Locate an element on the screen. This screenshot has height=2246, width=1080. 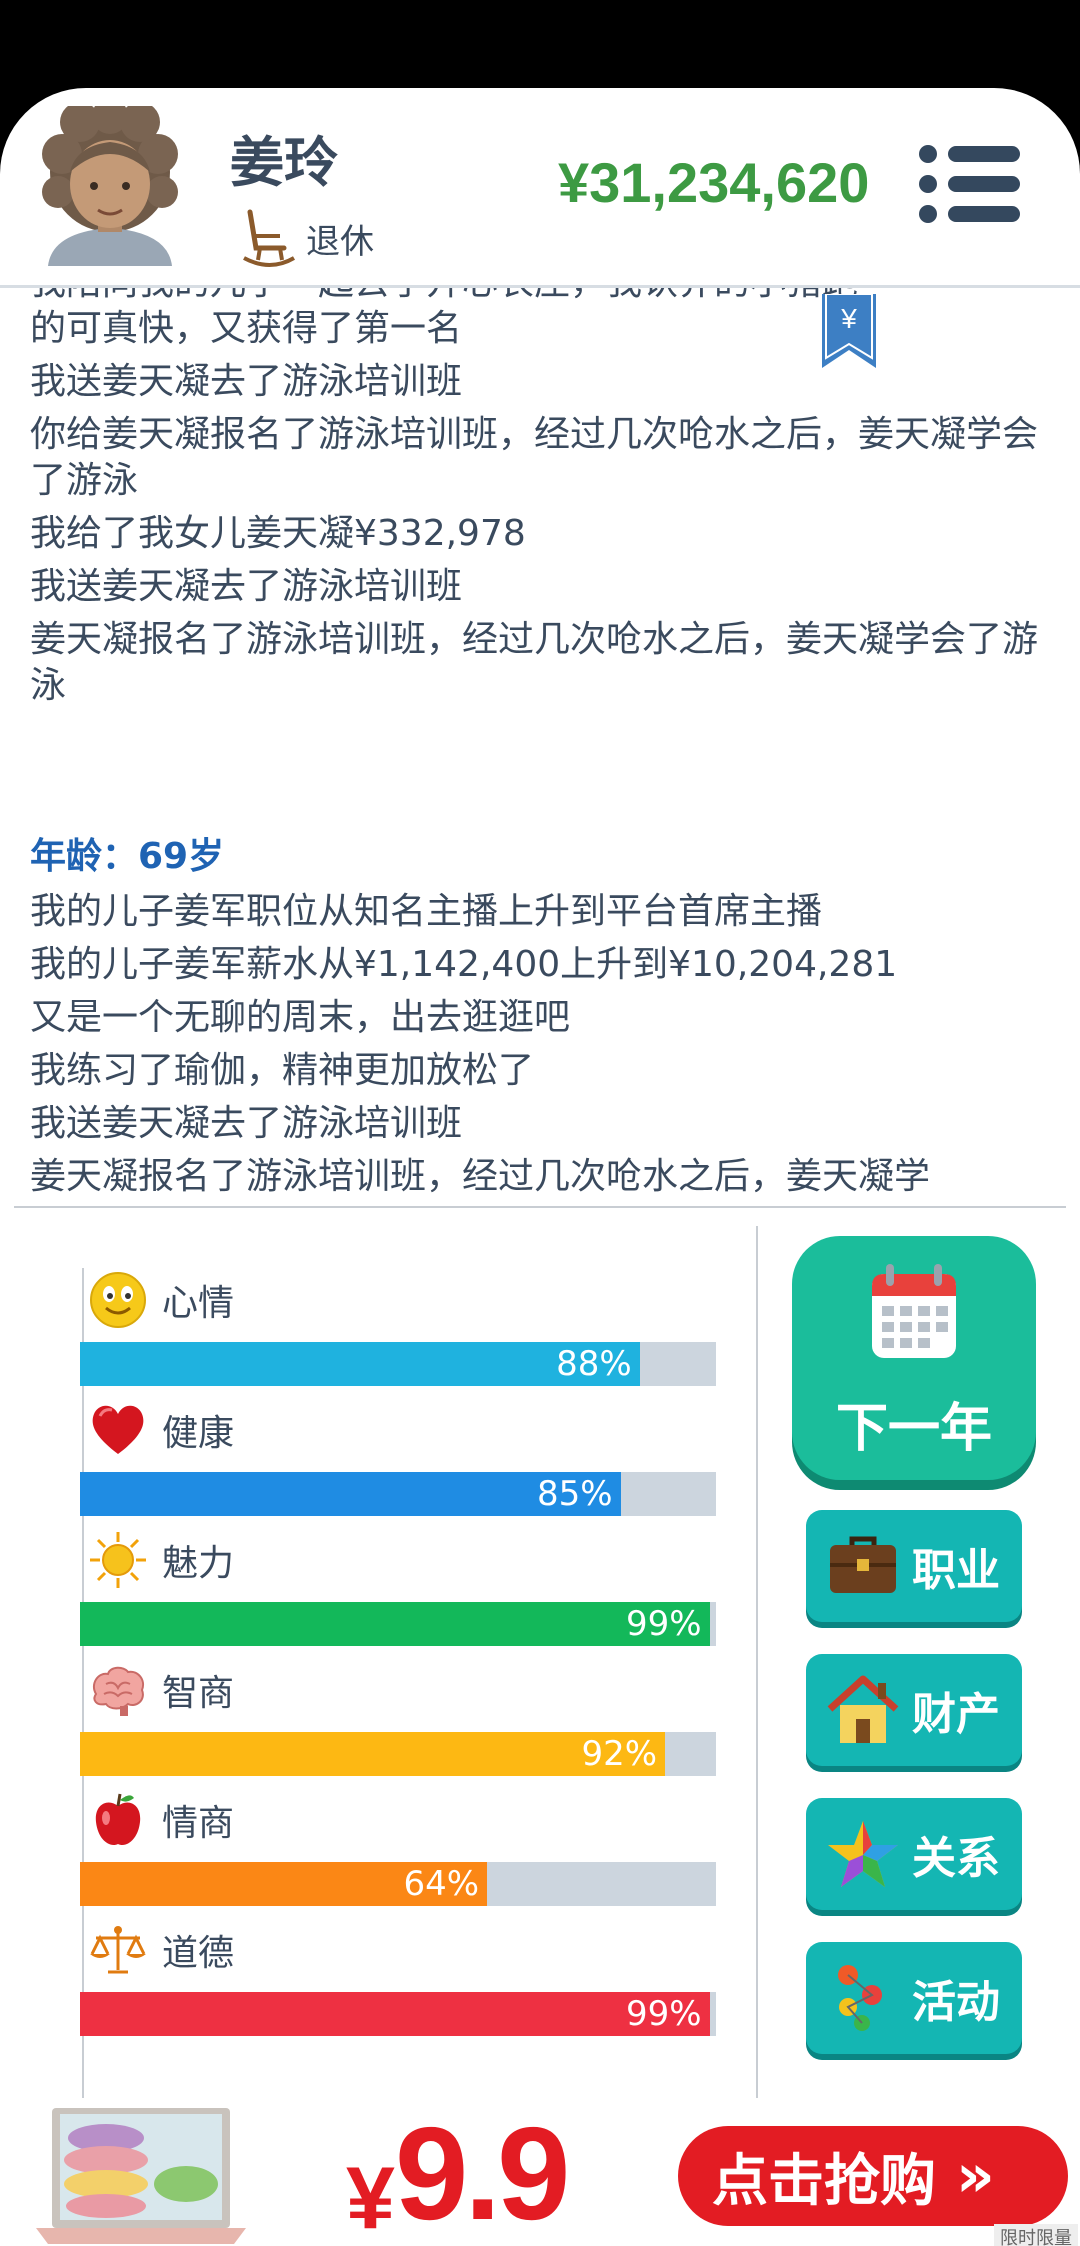
ad-price-value: 9.9 is located at coordinates (482, 2173).